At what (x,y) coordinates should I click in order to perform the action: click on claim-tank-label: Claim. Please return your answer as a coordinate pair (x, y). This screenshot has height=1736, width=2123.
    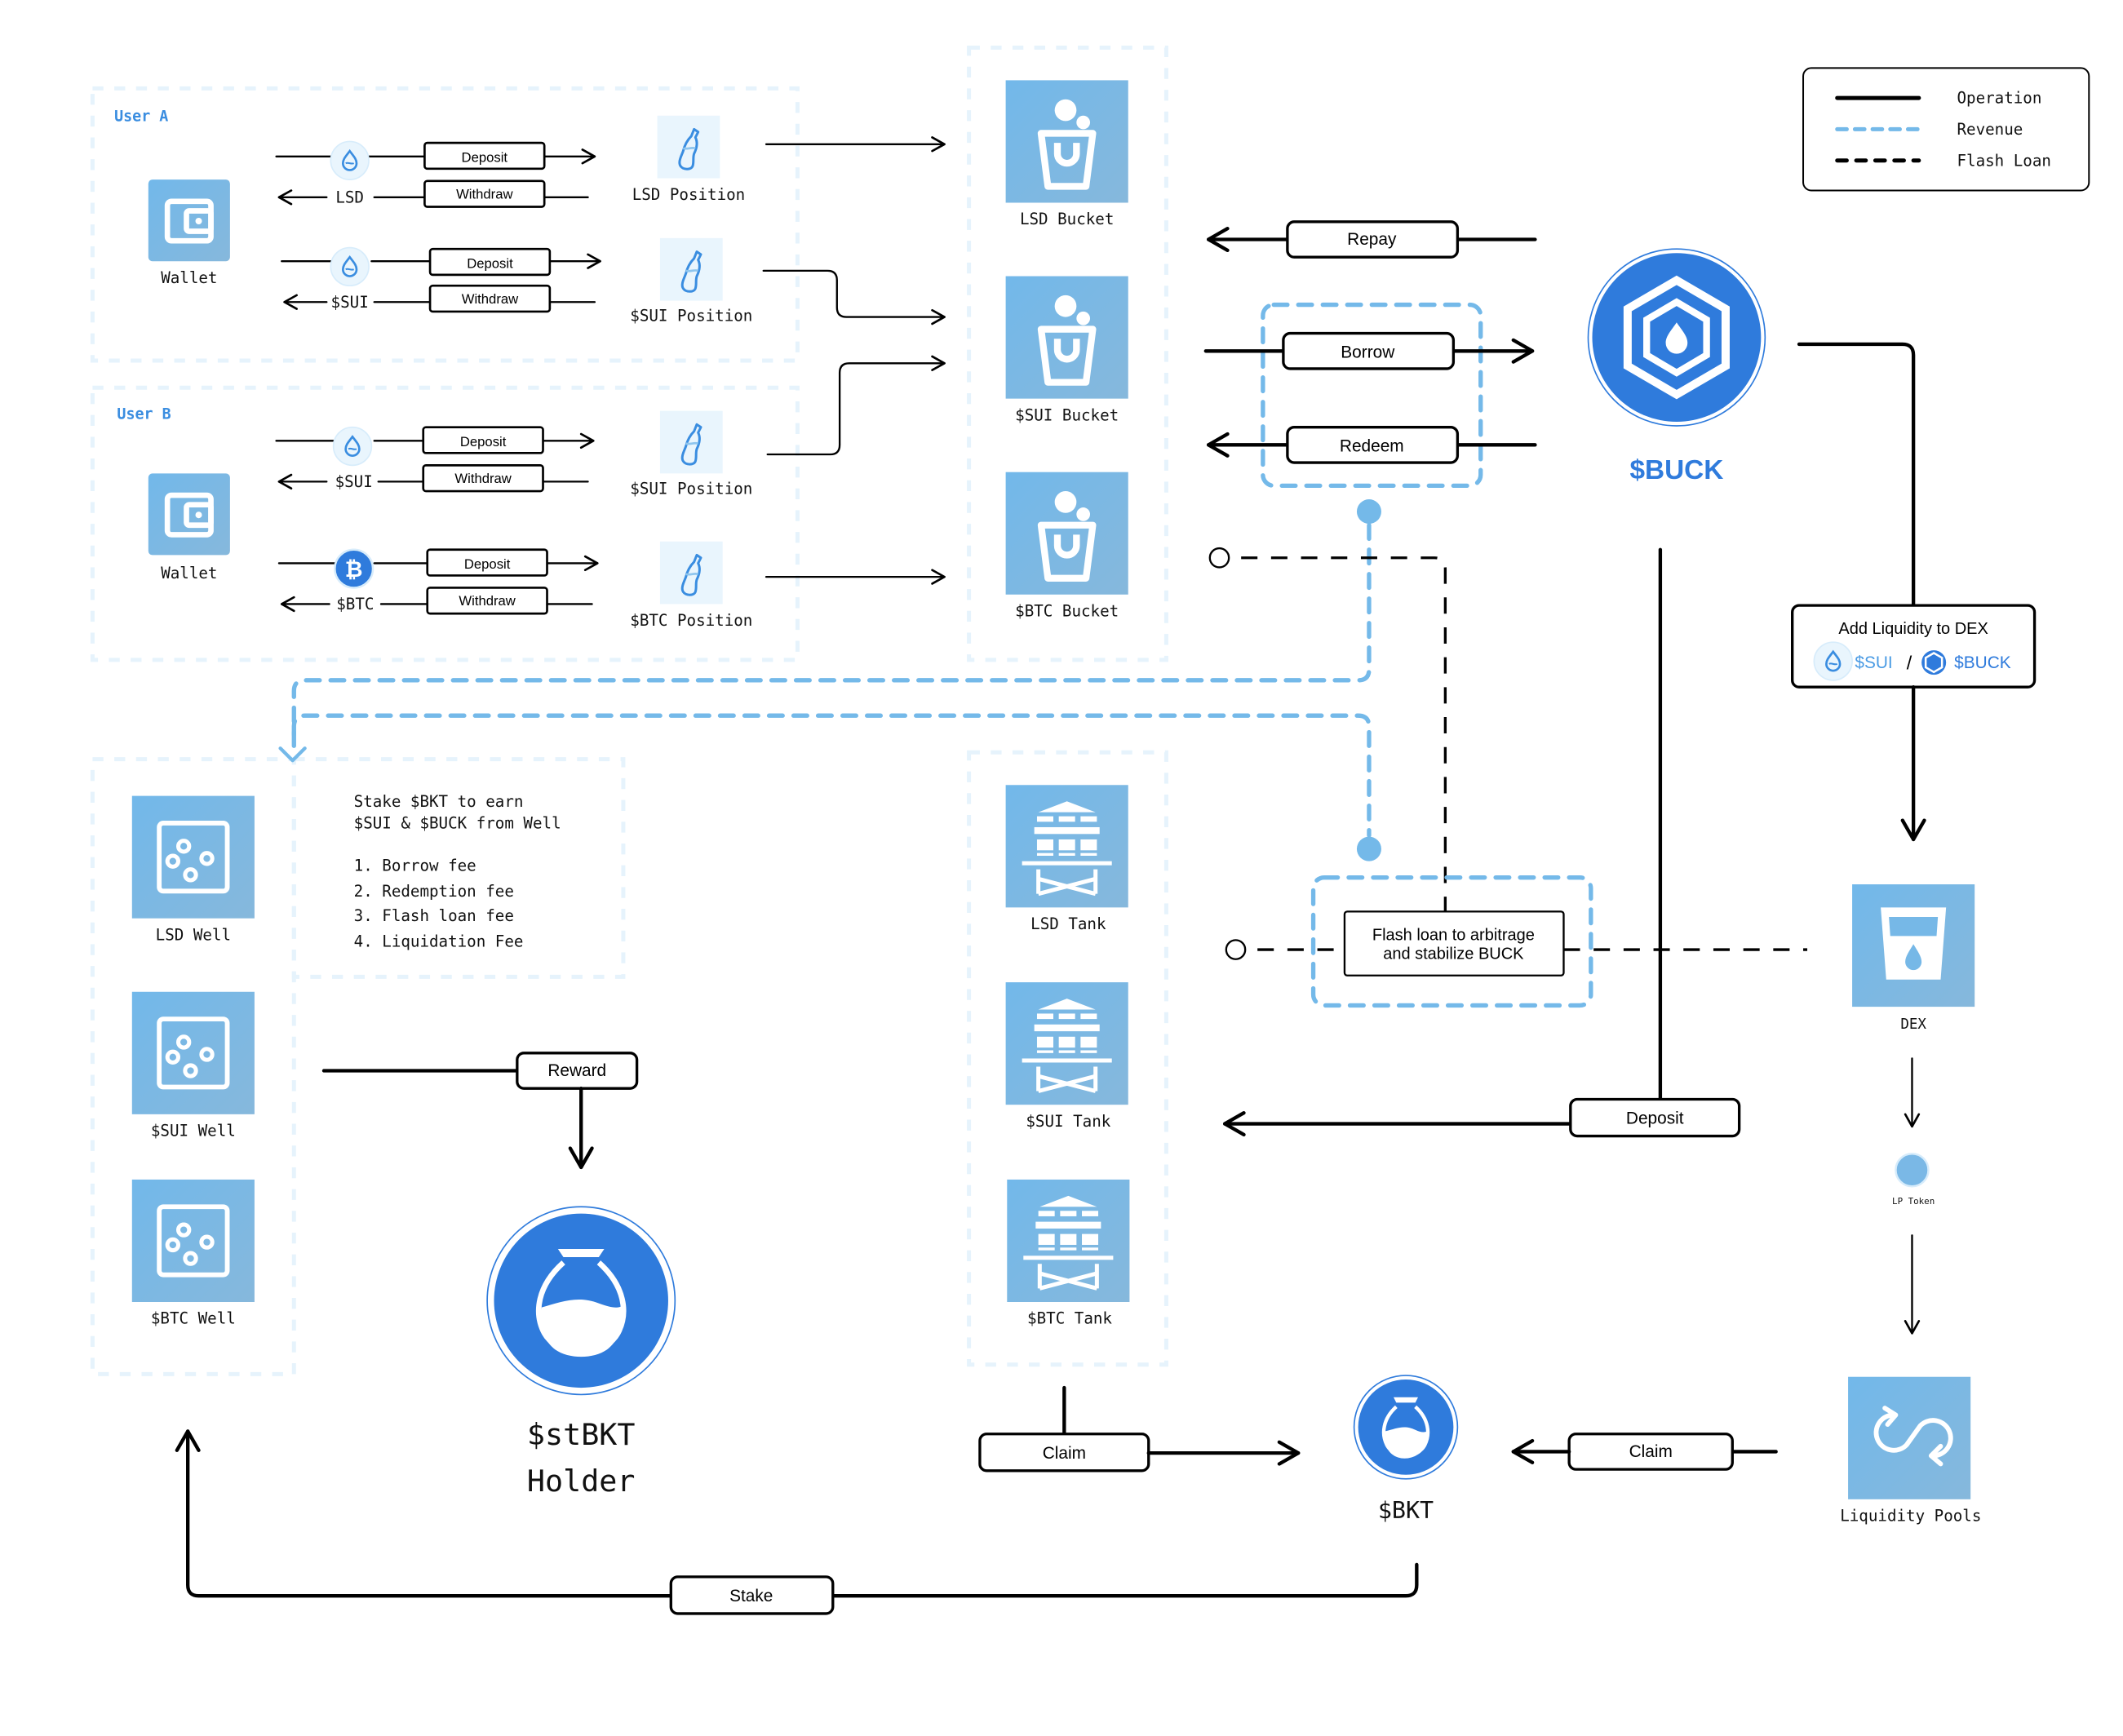
    Looking at the image, I should click on (1064, 1453).